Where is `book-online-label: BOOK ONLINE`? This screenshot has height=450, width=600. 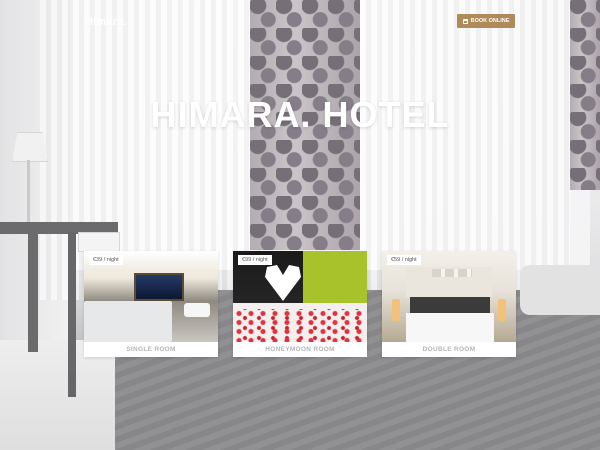
book-online-label: BOOK ONLINE is located at coordinates (490, 21).